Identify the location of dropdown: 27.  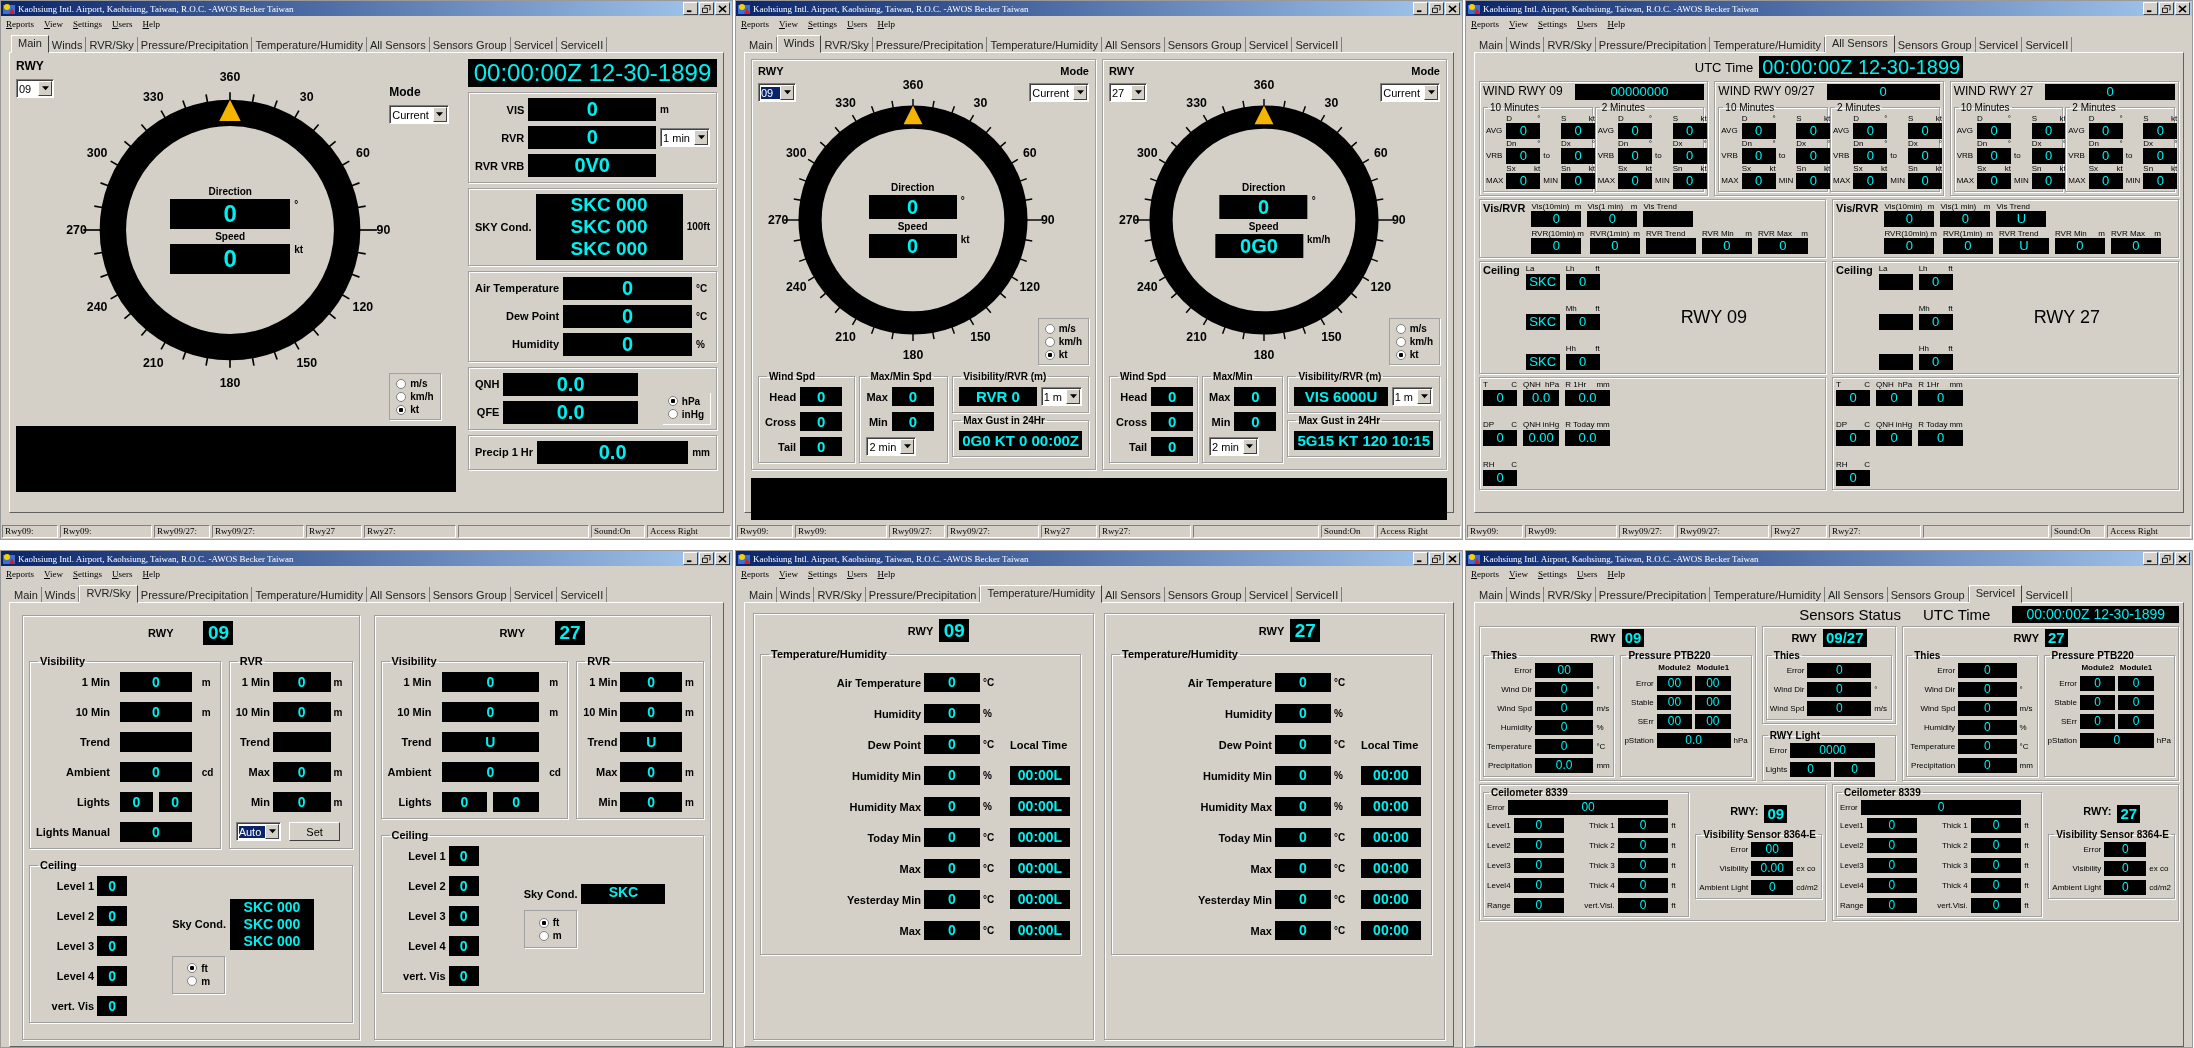
(1128, 92).